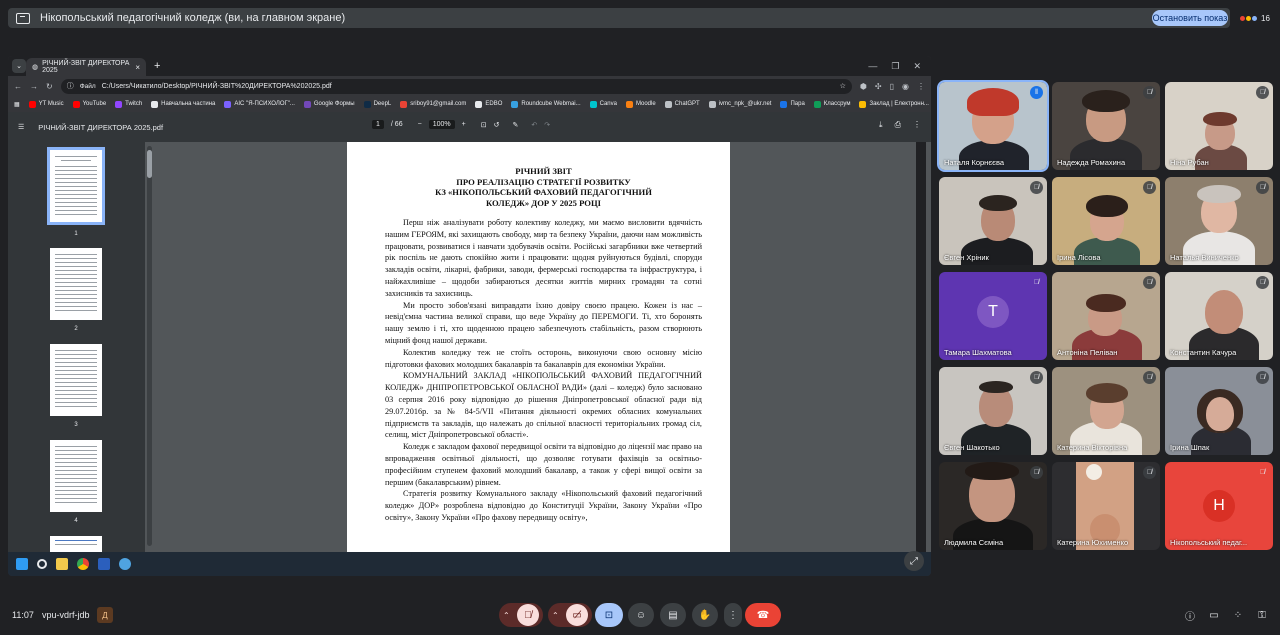  What do you see at coordinates (137, 67) in the screenshot?
I see `tab-close-icon: ×` at bounding box center [137, 67].